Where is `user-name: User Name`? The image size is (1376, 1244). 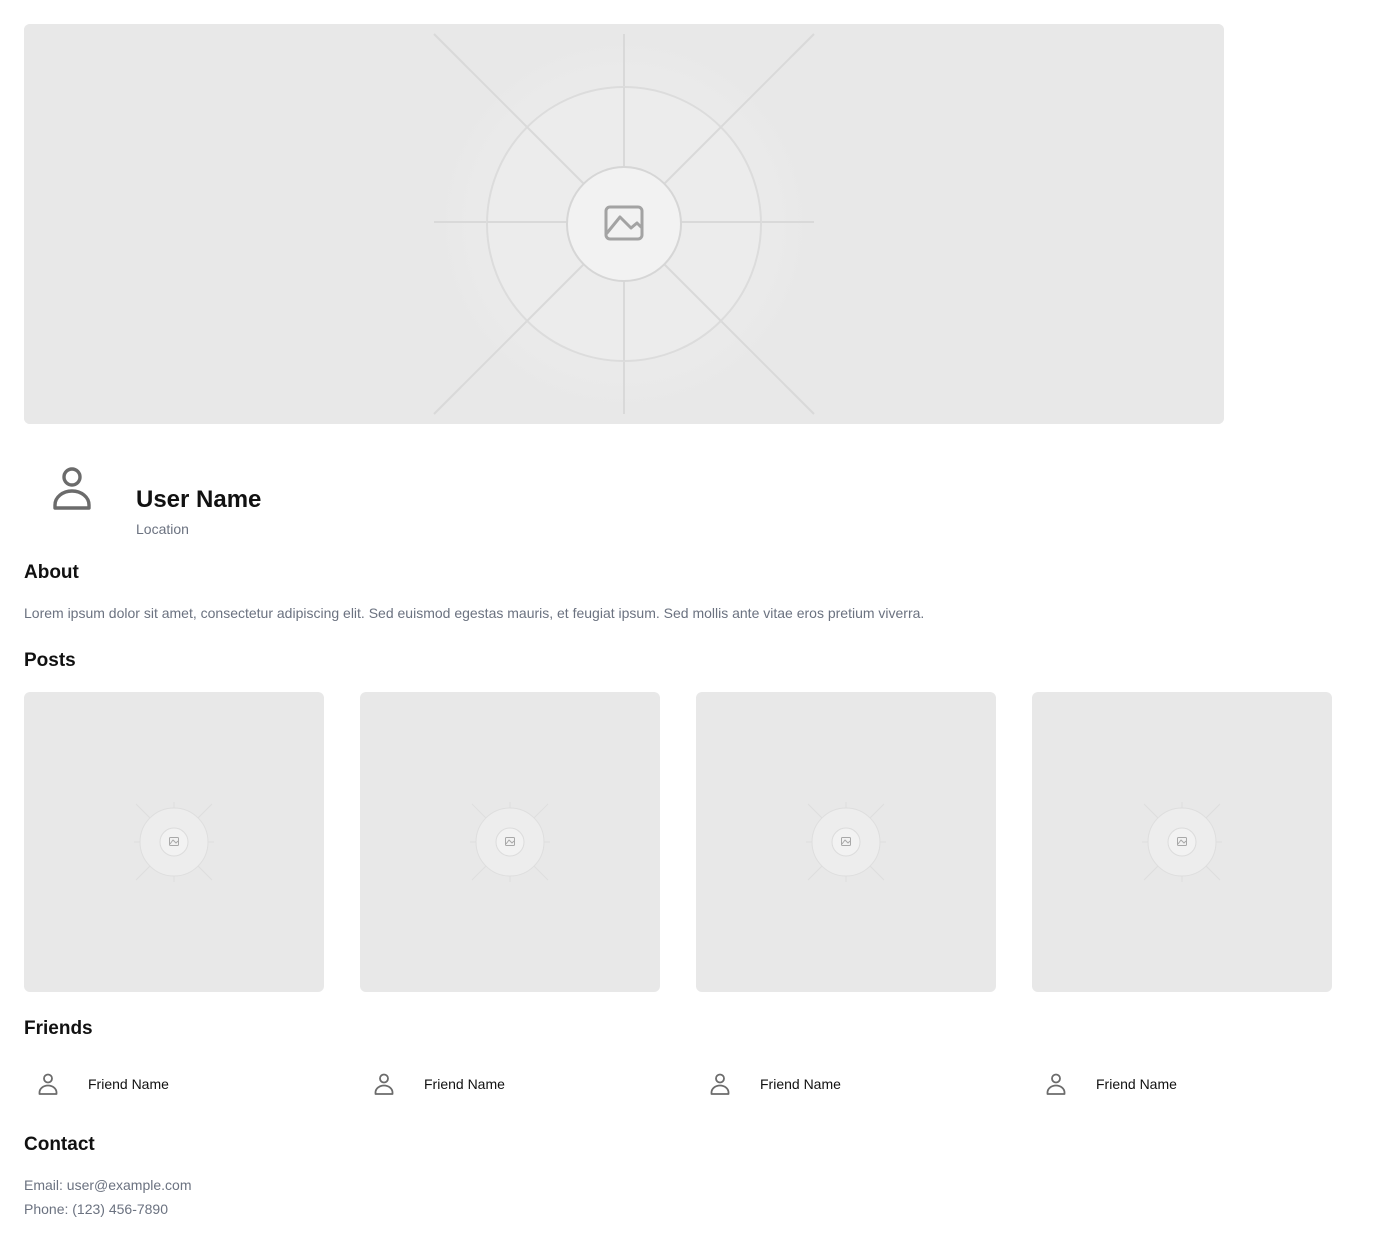 user-name: User Name is located at coordinates (199, 499).